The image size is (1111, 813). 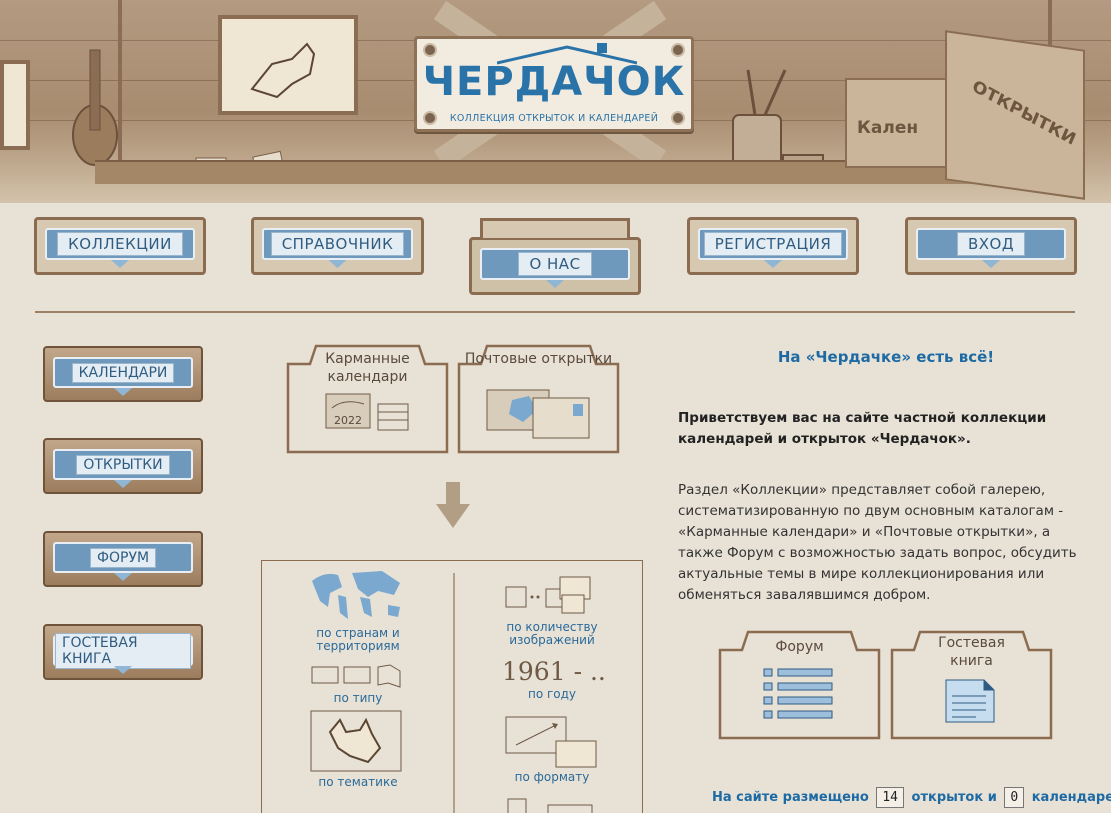 I want to click on side-nav-forum: ФОРУМ, so click(x=123, y=559).